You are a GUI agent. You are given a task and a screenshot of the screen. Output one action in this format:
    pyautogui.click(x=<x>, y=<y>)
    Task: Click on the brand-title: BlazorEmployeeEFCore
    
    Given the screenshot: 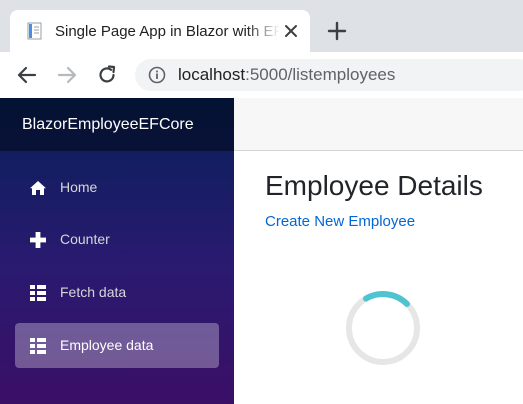 What is the action you would take?
    pyautogui.click(x=108, y=125)
    